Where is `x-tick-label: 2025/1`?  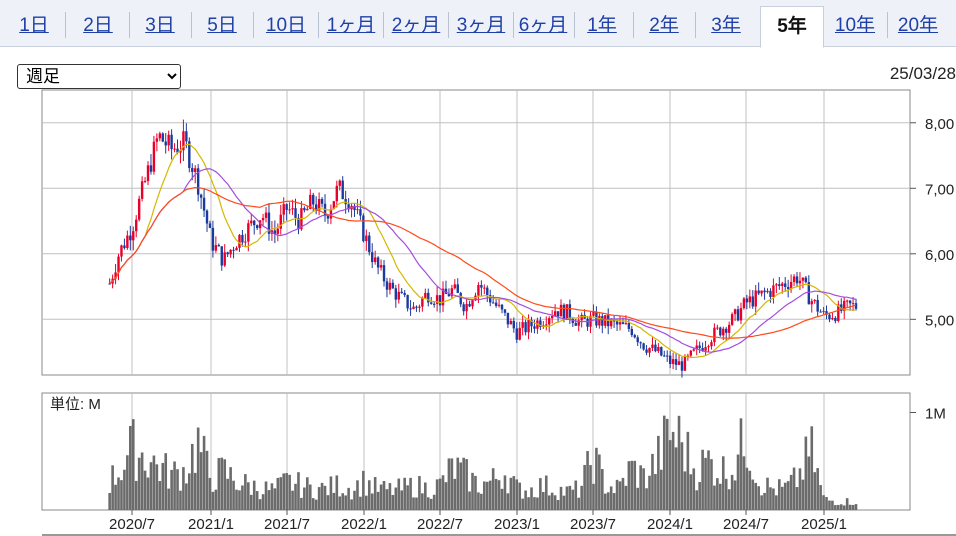 x-tick-label: 2025/1 is located at coordinates (824, 524).